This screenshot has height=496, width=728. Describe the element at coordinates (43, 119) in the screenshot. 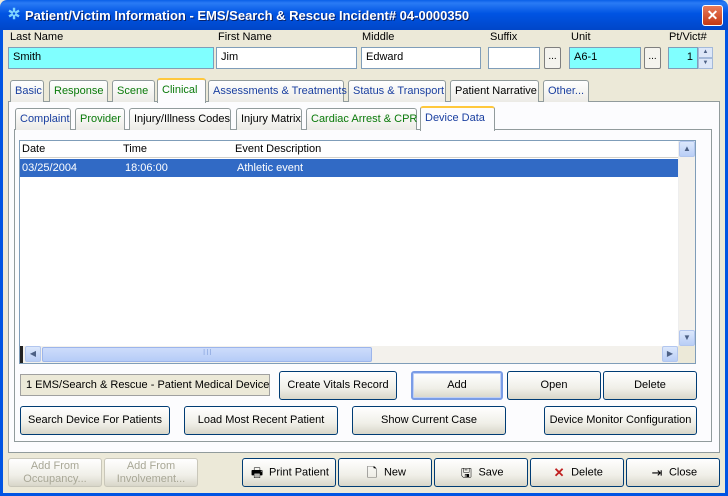

I see `subtab-complaint: Complaint` at that location.